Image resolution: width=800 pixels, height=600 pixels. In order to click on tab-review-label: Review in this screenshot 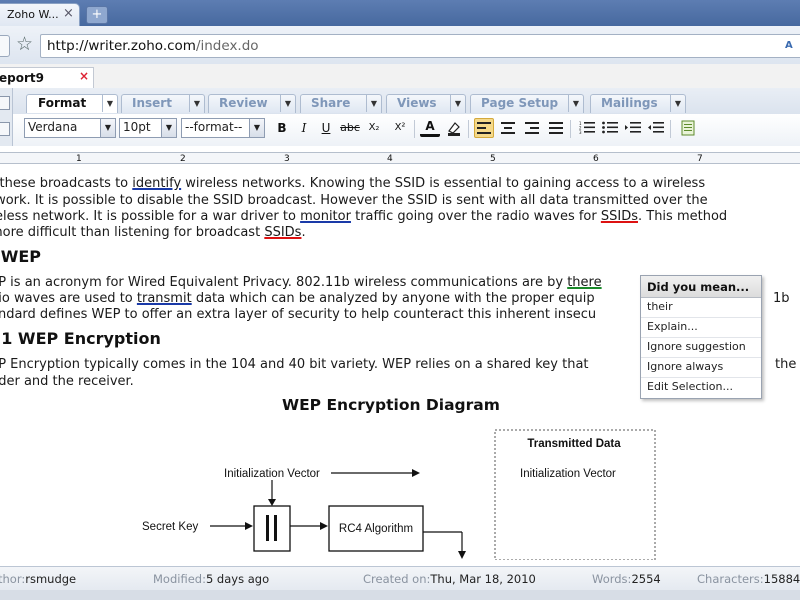, I will do `click(243, 103)`.